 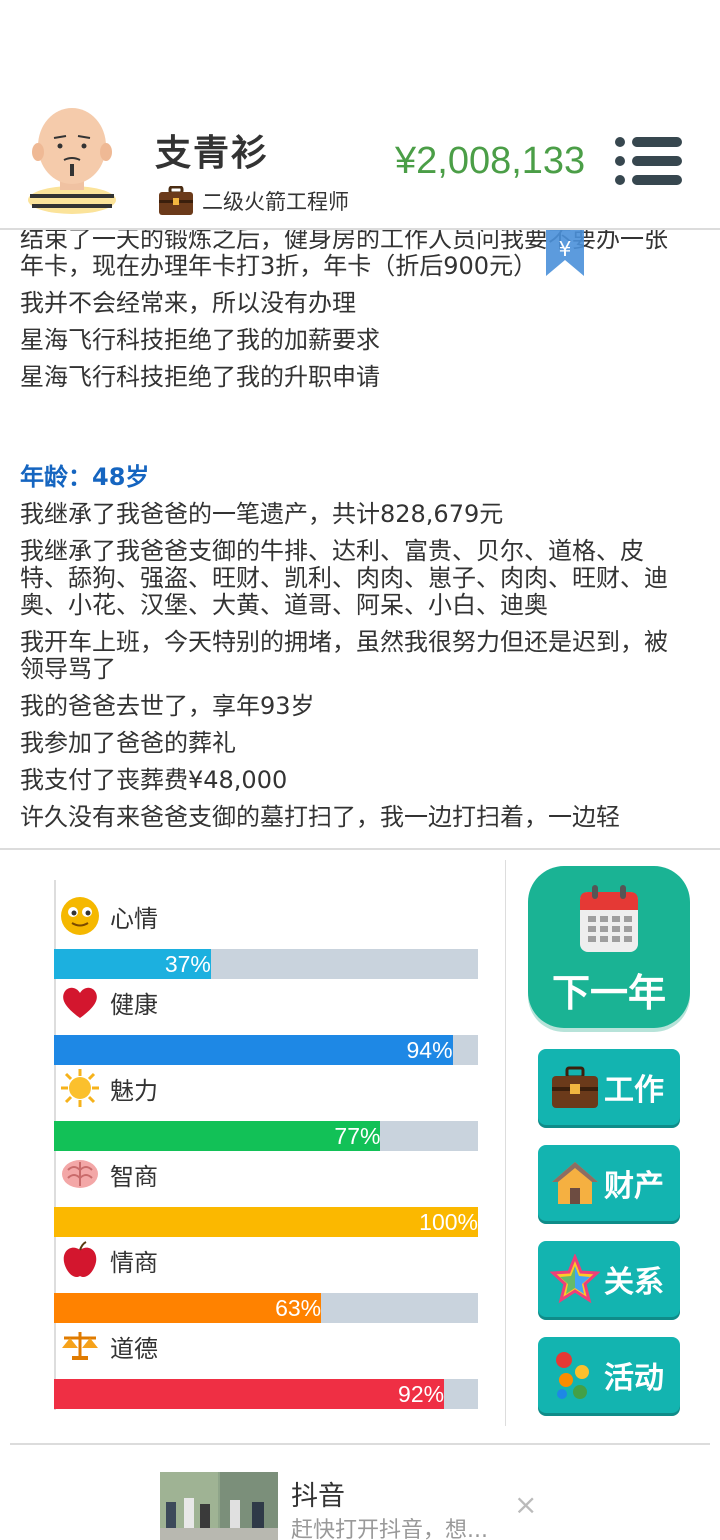 I want to click on apple-icon, so click(x=80, y=1259).